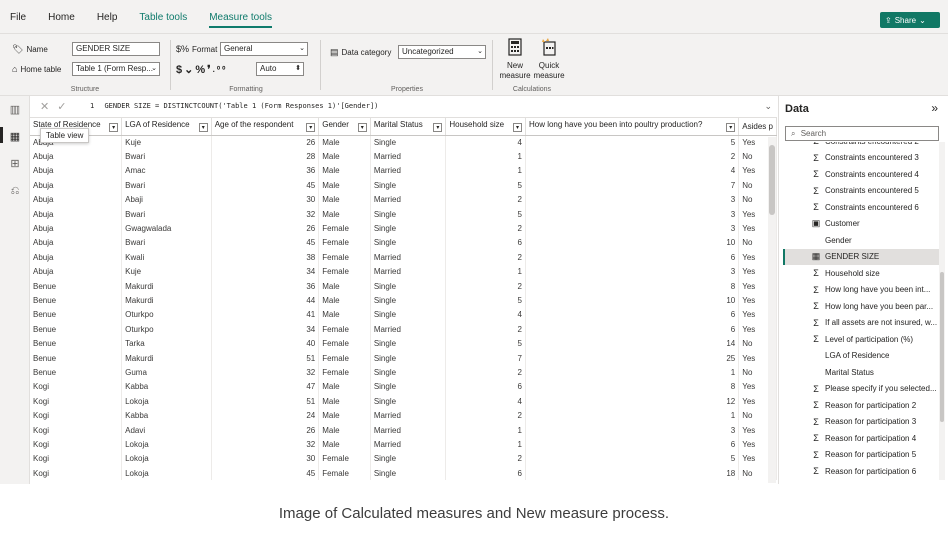  Describe the element at coordinates (265, 315) in the screenshot. I see `table-cell: 41` at that location.